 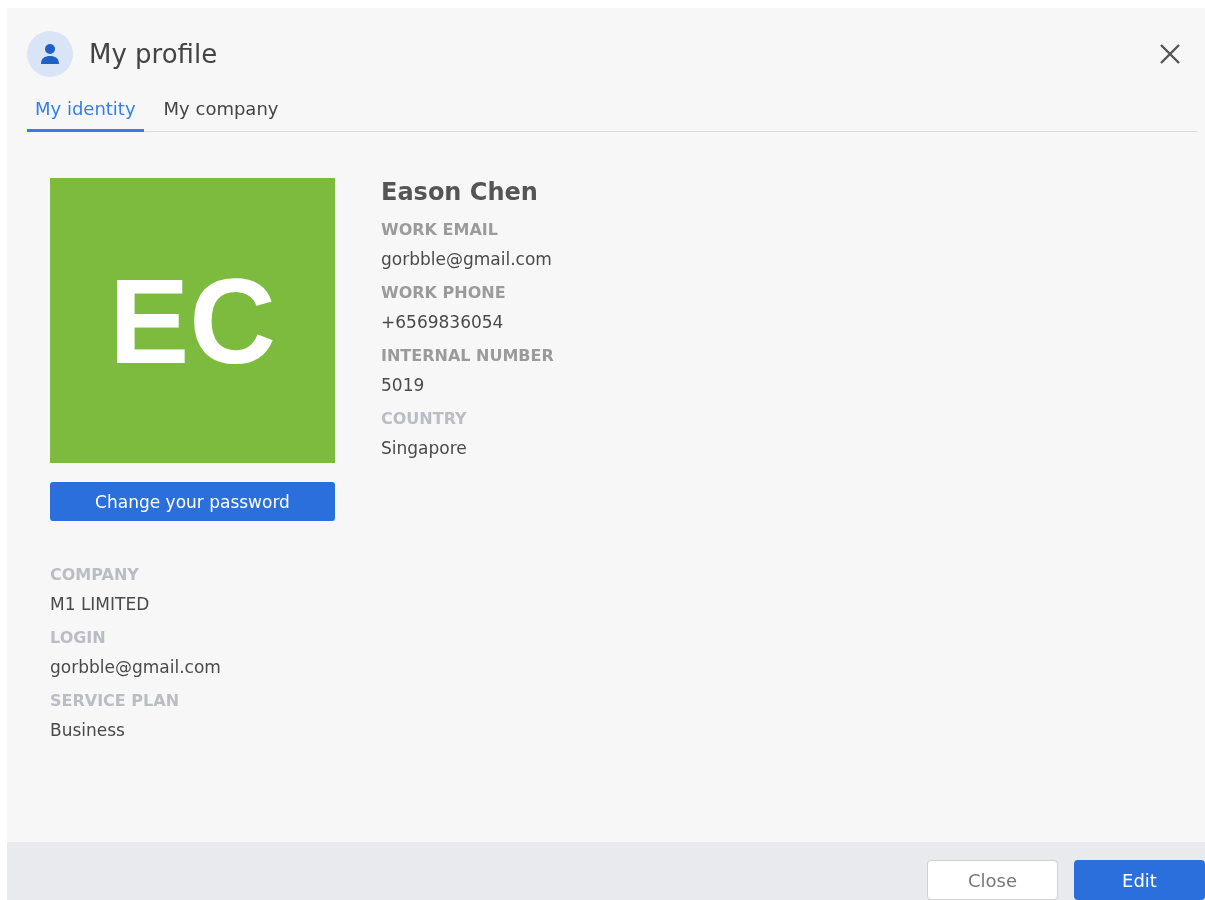 What do you see at coordinates (95, 574) in the screenshot?
I see `field-label: COMPANY` at bounding box center [95, 574].